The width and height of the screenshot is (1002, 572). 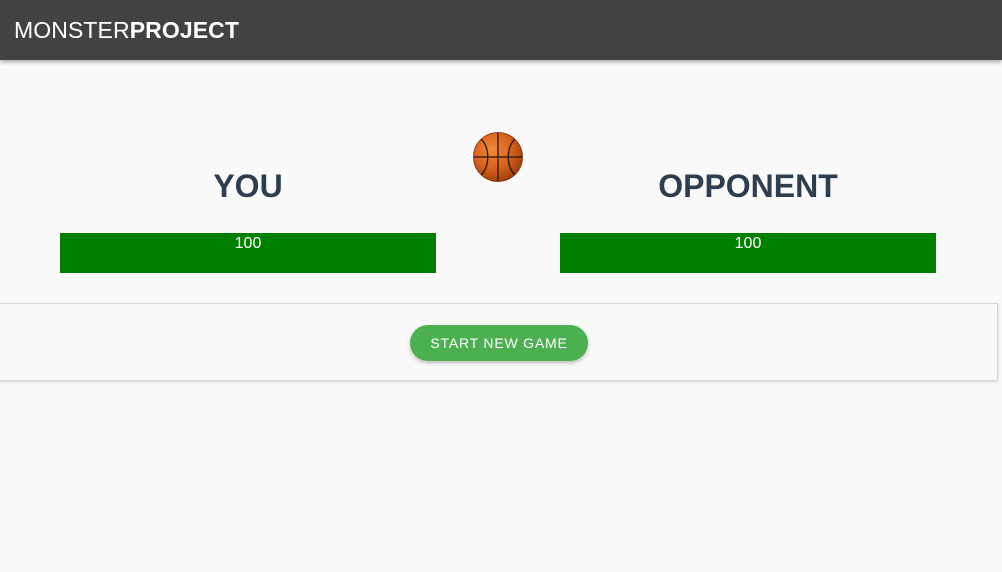 I want to click on brand-bold-text: PROJECT, so click(x=184, y=29).